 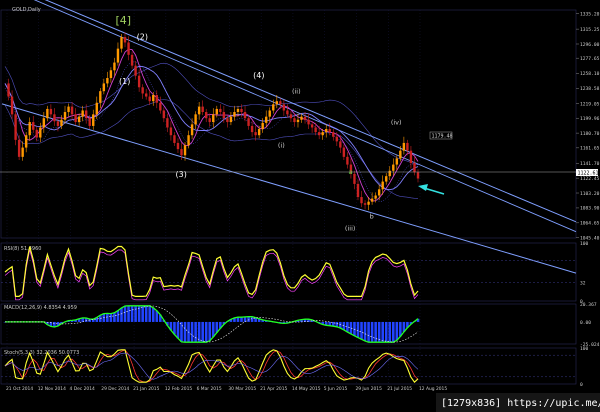 What do you see at coordinates (273, 389) in the screenshot?
I see `x-tick-label: 21 Apr 2015` at bounding box center [273, 389].